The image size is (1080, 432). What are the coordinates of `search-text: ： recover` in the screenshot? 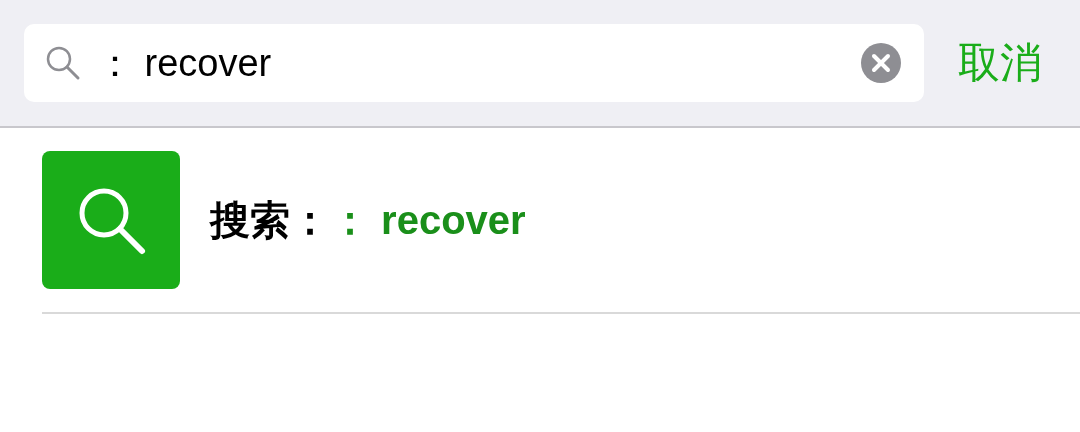 It's located at (184, 63).